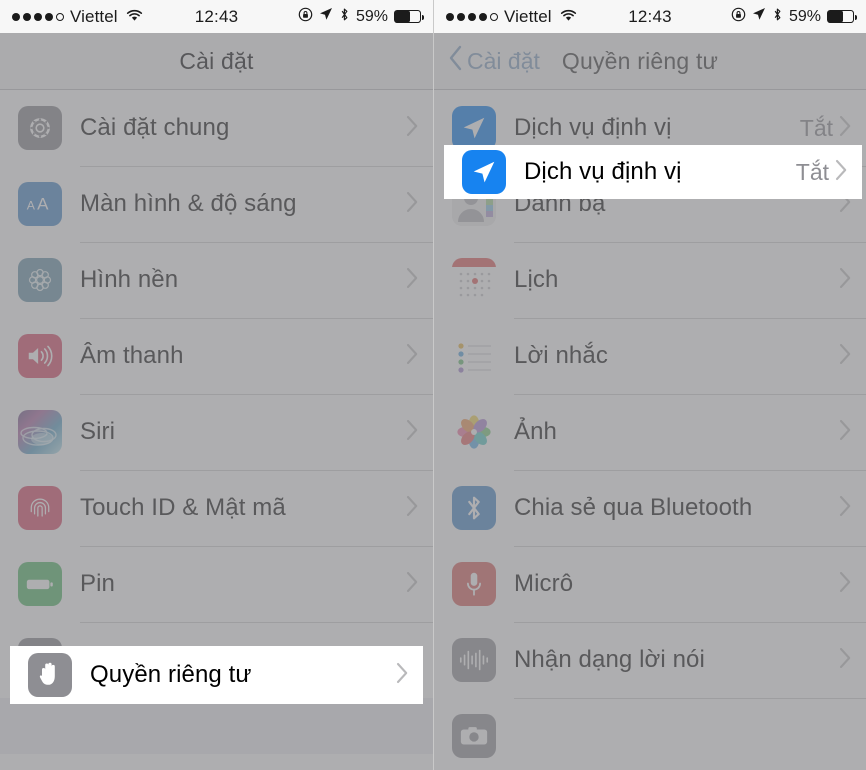 This screenshot has height=770, width=866. Describe the element at coordinates (216, 280) in the screenshot. I see `settings-row-wallpaper: Hình nền` at that location.